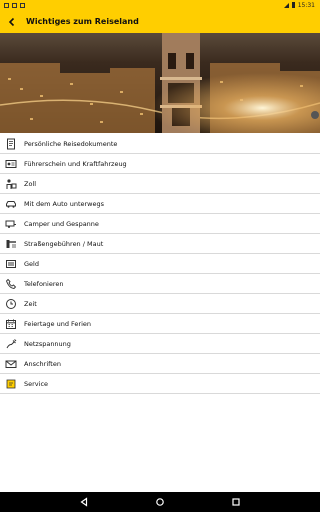 Image resolution: width=320 pixels, height=512 pixels. I want to click on app-bar: Wichtiges zum Reiseland, so click(160, 21).